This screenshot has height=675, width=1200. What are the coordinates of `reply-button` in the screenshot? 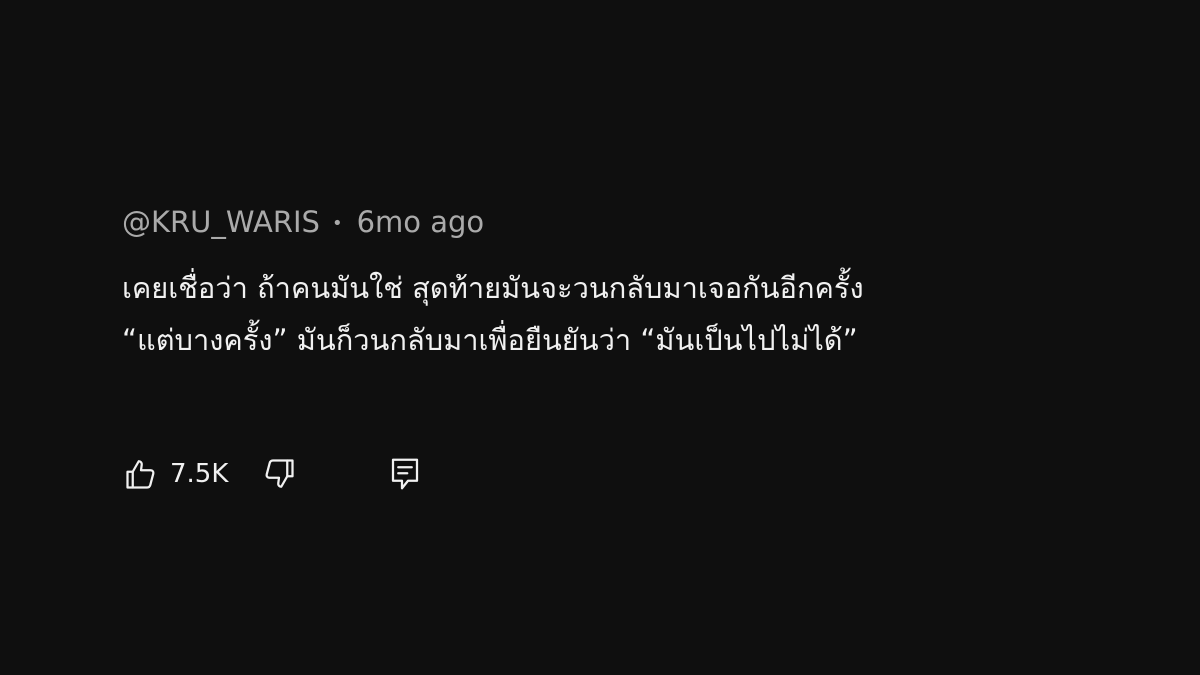 It's located at (405, 474).